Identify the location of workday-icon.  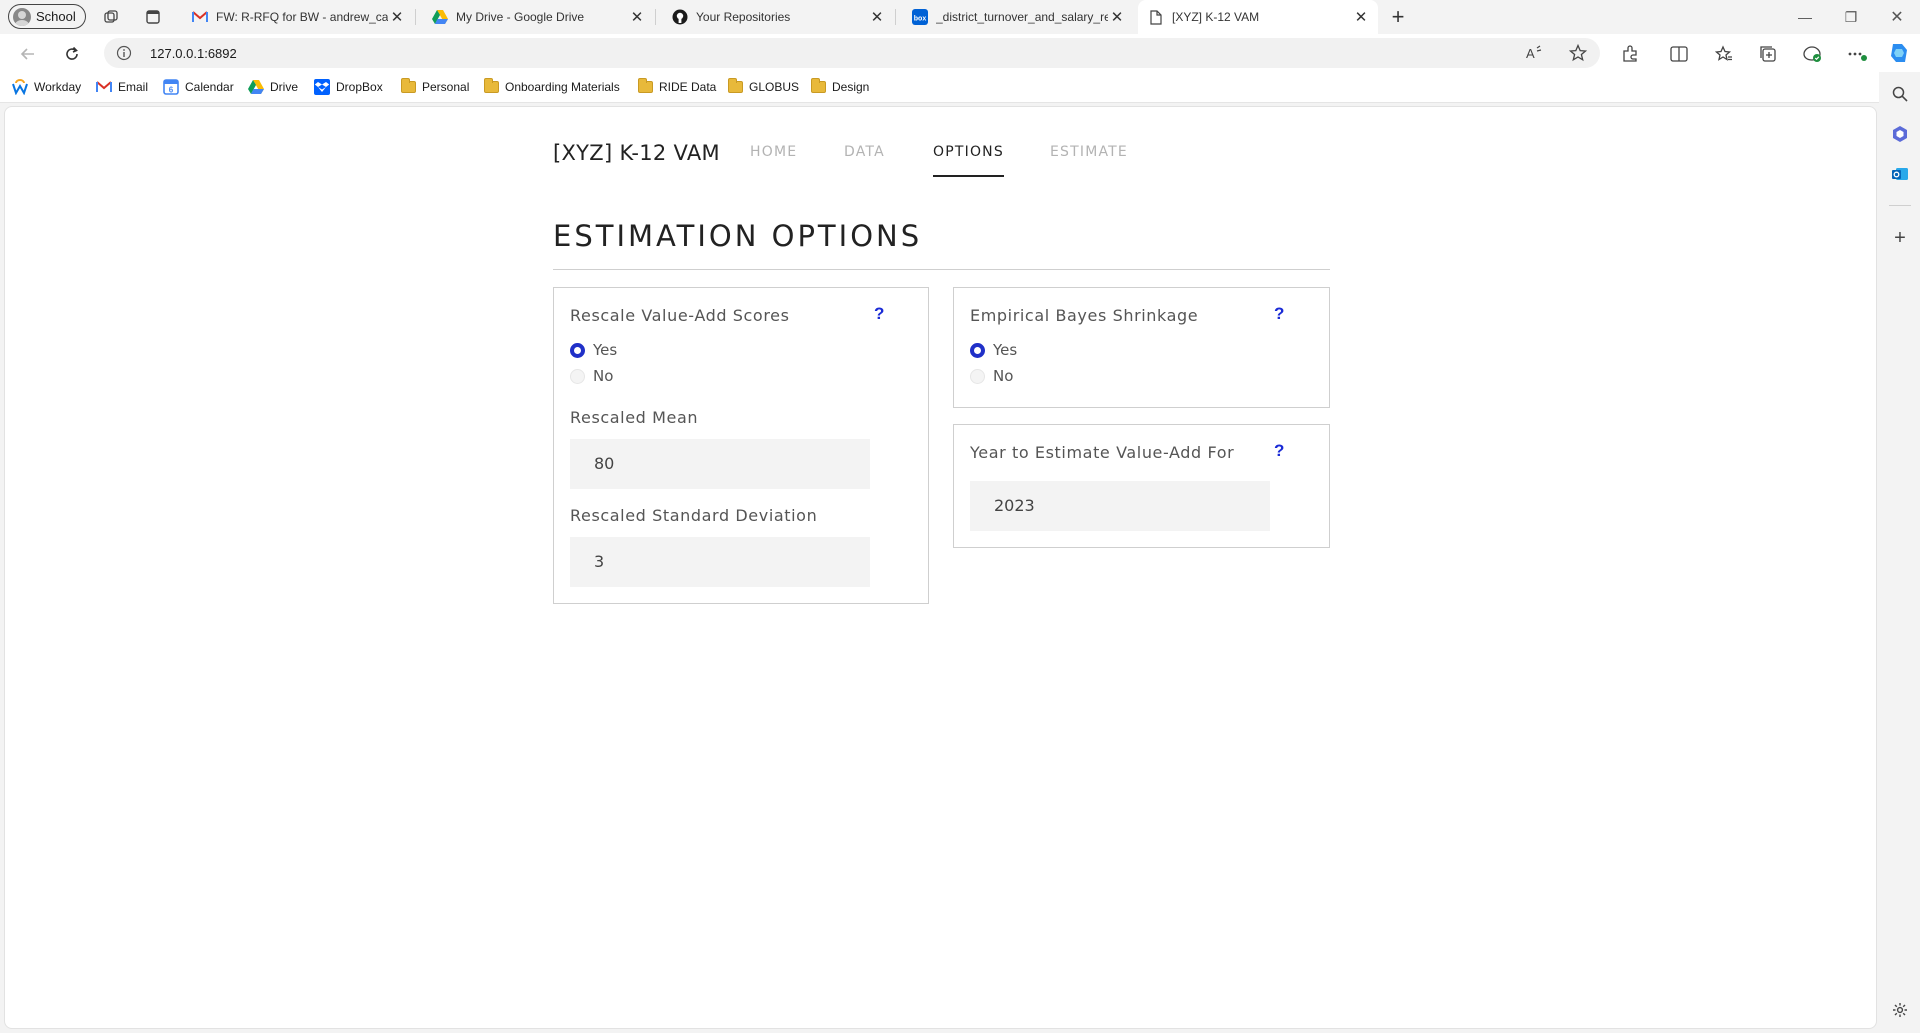
(20, 87).